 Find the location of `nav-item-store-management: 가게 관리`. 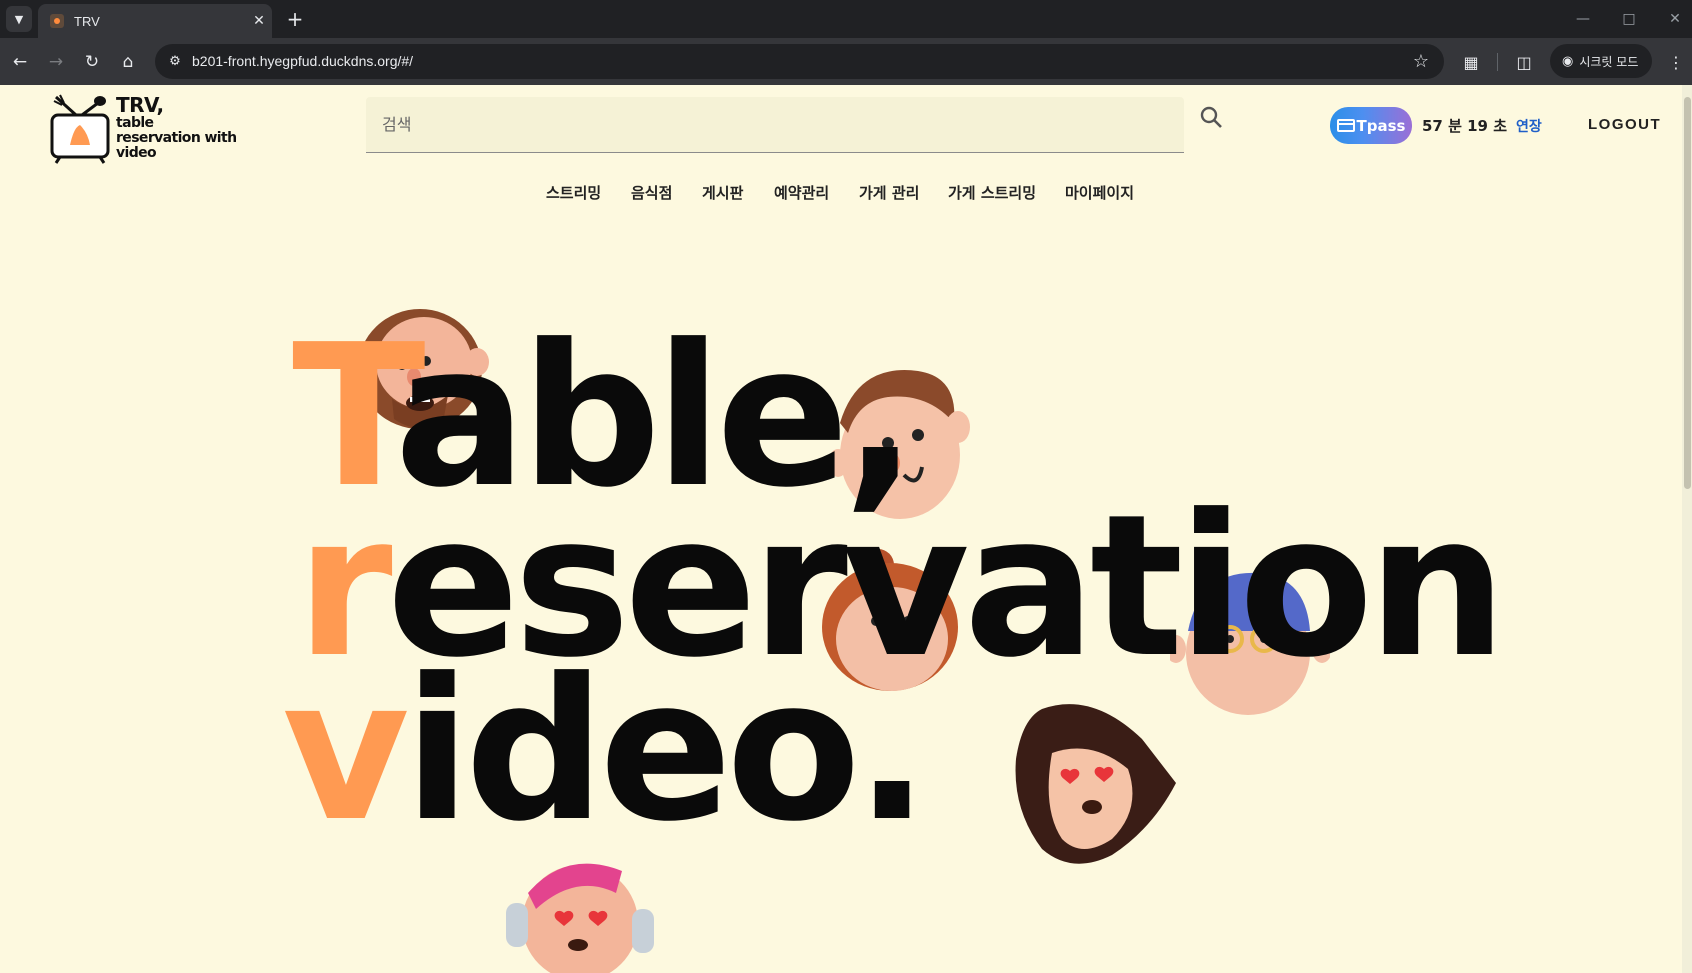

nav-item-store-management: 가게 관리 is located at coordinates (889, 192).